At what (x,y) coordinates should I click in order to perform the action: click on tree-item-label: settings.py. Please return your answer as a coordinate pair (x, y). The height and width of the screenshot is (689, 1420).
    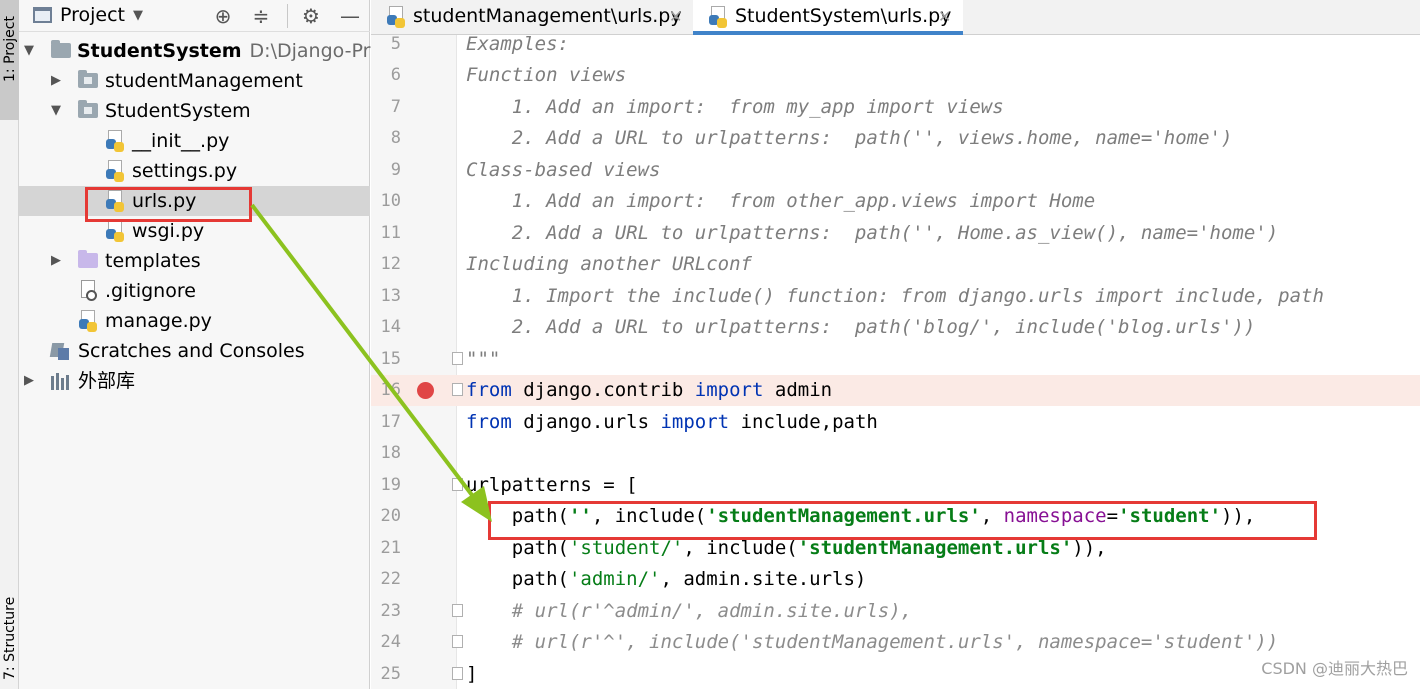
    Looking at the image, I should click on (185, 171).